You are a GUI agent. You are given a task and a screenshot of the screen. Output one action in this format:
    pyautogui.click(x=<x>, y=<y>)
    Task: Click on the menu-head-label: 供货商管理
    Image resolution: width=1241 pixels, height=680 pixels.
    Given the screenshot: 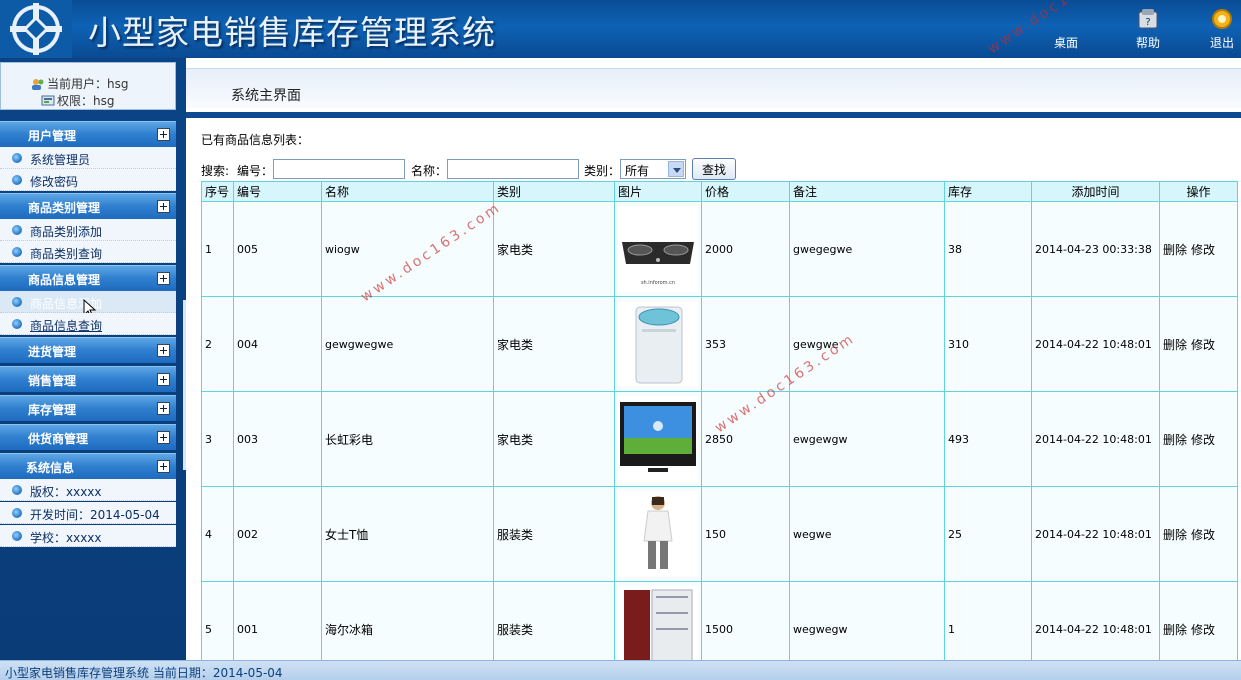 What is the action you would take?
    pyautogui.click(x=58, y=439)
    